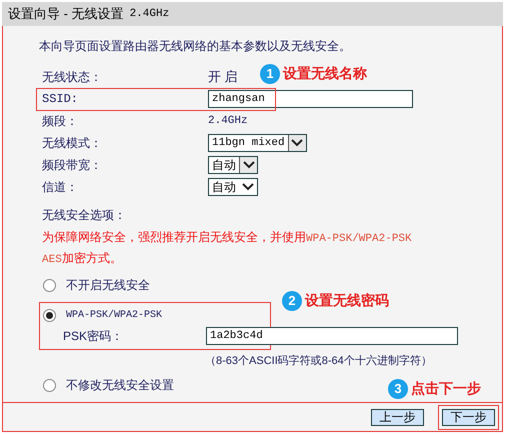 This screenshot has height=434, width=505. What do you see at coordinates (72, 143) in the screenshot?
I see `field-label: 无线模式：` at bounding box center [72, 143].